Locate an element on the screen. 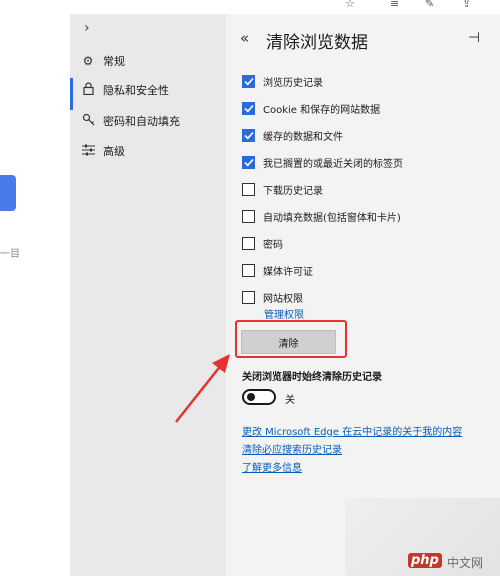  clear-bing-history-link: 清除必应搜索历史记录 is located at coordinates (292, 448).